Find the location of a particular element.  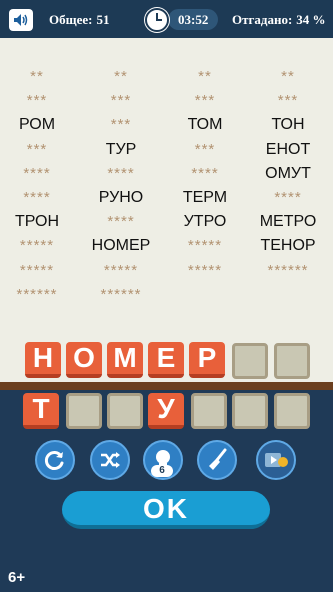

word-slot: НОМЕР is located at coordinates (121, 246).